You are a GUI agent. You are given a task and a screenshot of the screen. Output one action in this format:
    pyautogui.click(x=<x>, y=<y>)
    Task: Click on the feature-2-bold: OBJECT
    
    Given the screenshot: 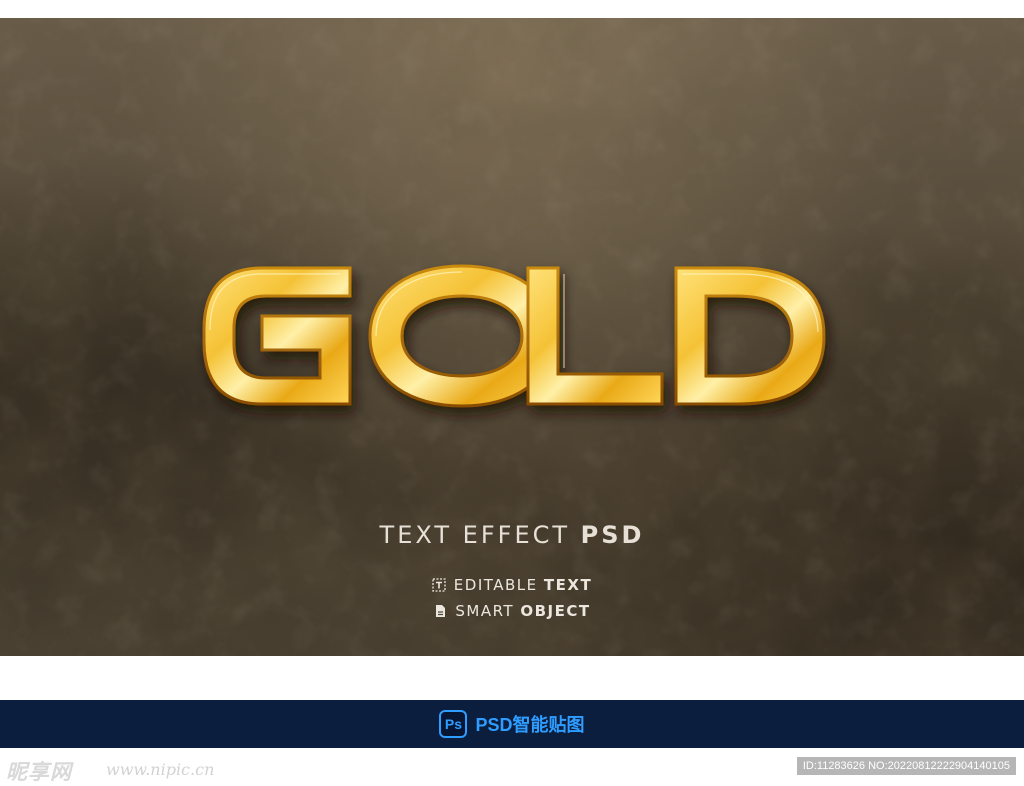 What is the action you would take?
    pyautogui.click(x=555, y=611)
    